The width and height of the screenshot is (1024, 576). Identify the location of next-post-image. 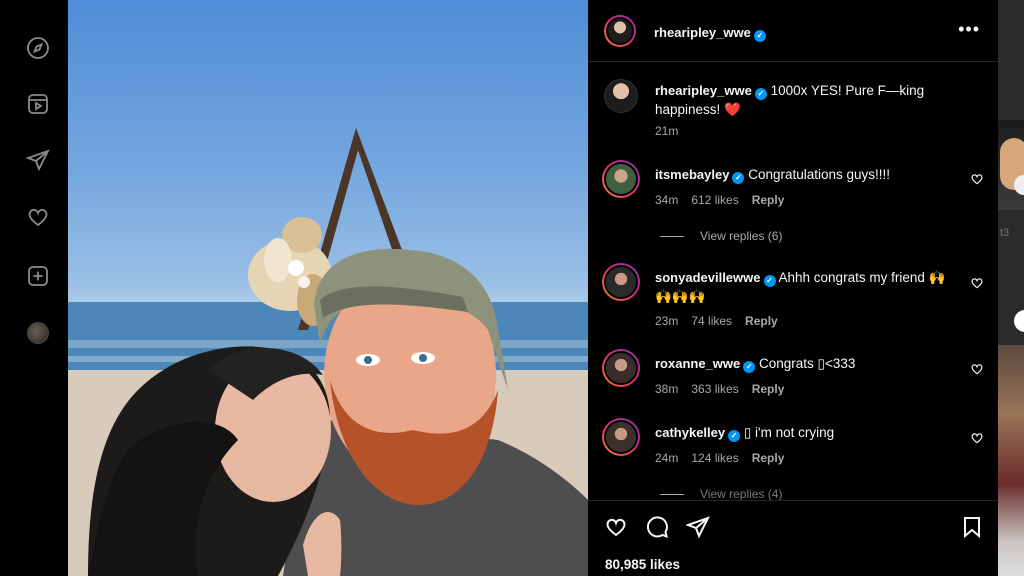
(1011, 460).